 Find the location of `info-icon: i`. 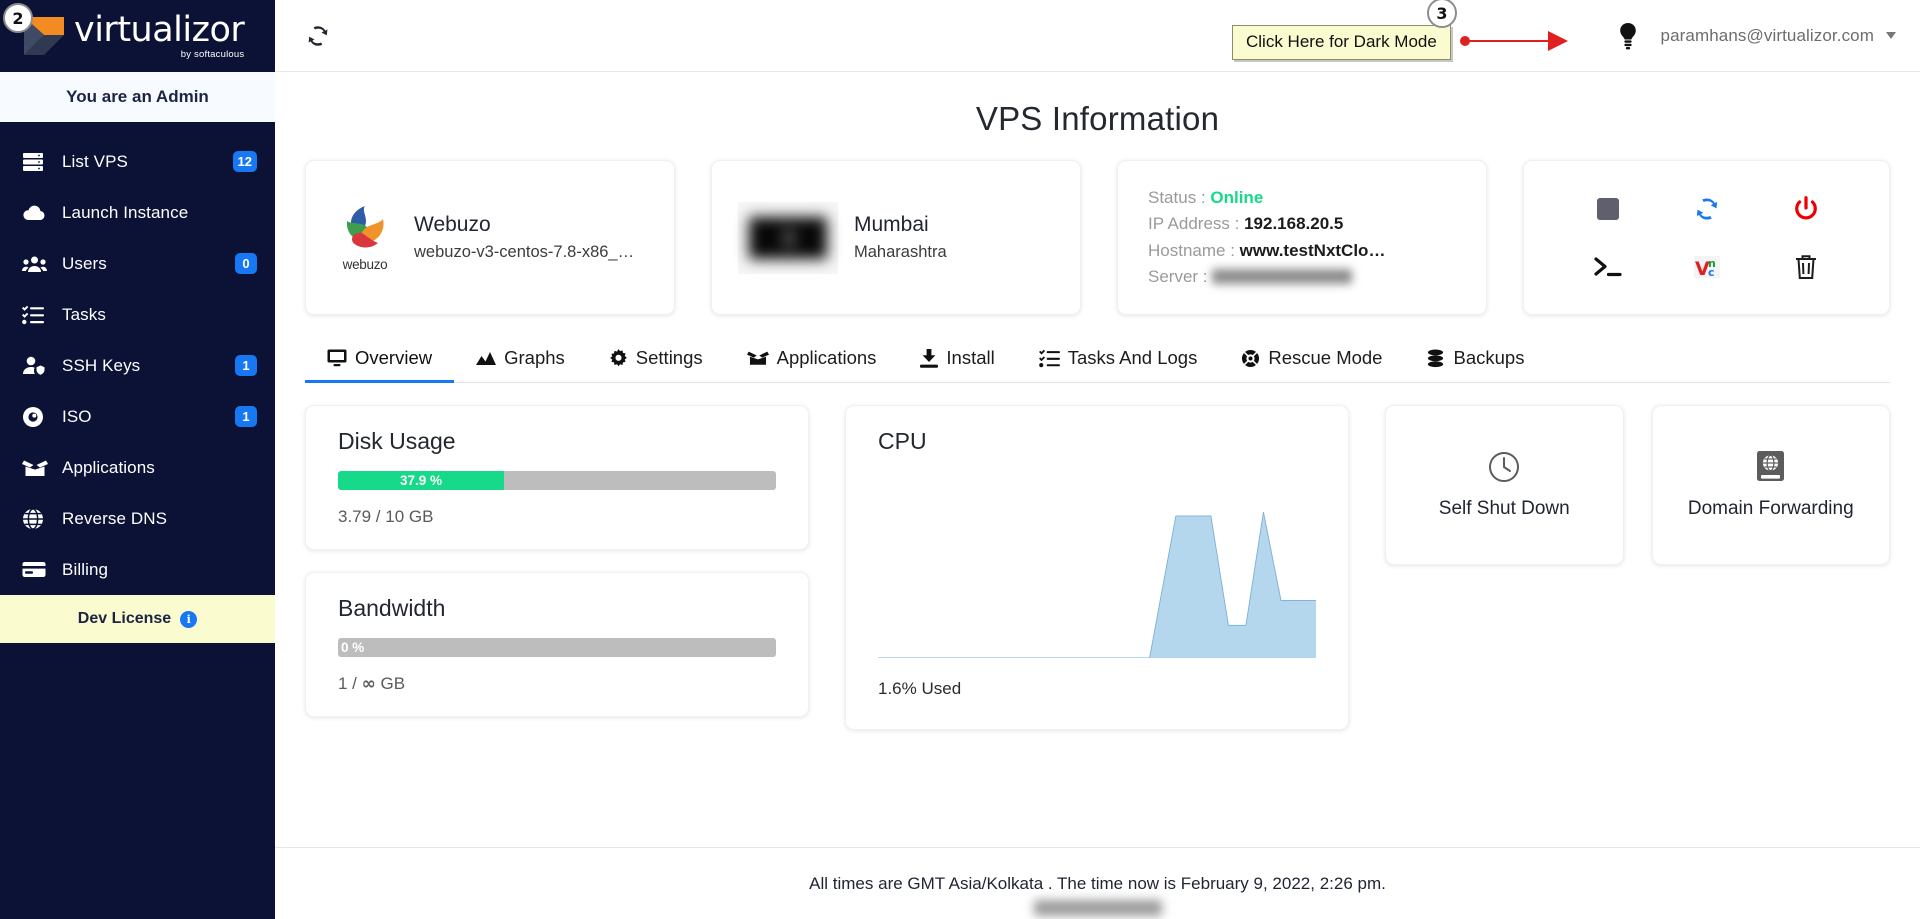

info-icon: i is located at coordinates (189, 619).